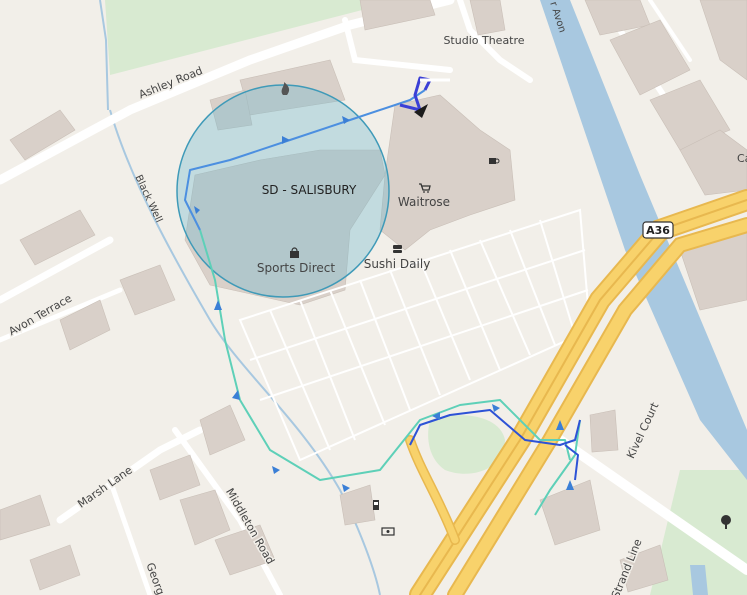 This screenshot has width=747, height=595. What do you see at coordinates (742, 158) in the screenshot?
I see `edge-street-label: Ca` at bounding box center [742, 158].